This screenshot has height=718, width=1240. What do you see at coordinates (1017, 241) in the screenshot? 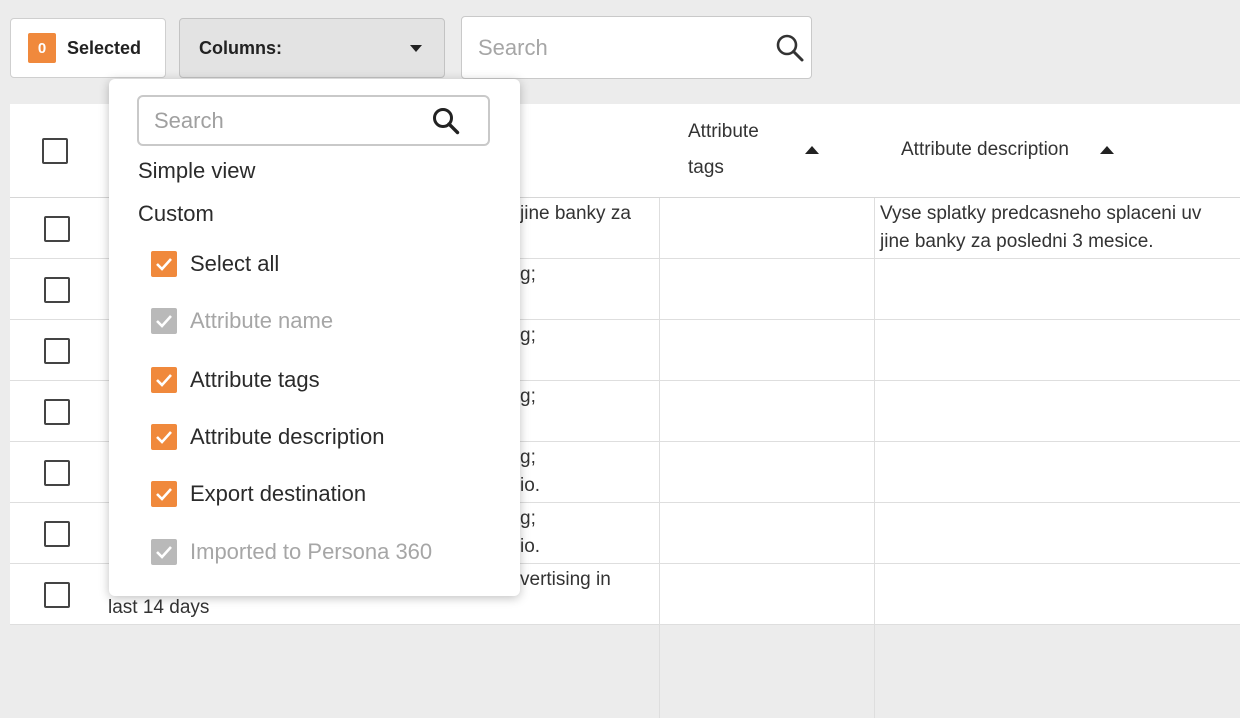
I see `attribute-description-cell: jine banky za posledni 3 mesice.` at bounding box center [1017, 241].